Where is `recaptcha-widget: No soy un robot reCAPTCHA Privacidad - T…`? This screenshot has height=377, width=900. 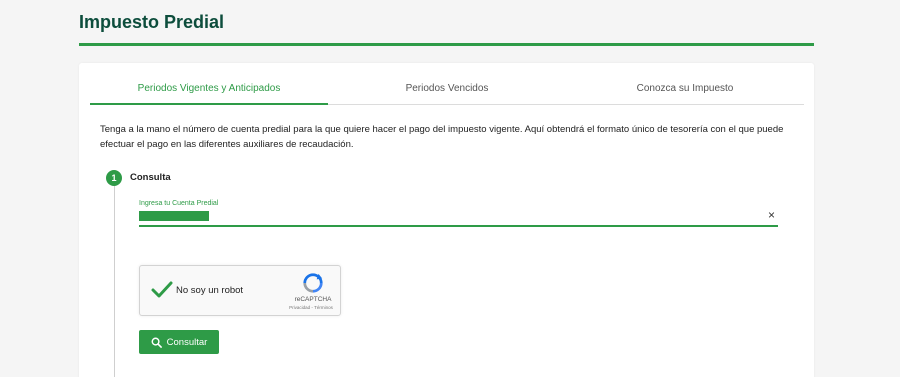
recaptcha-widget: No soy un robot reCAPTCHA Privacidad - T… is located at coordinates (240, 290).